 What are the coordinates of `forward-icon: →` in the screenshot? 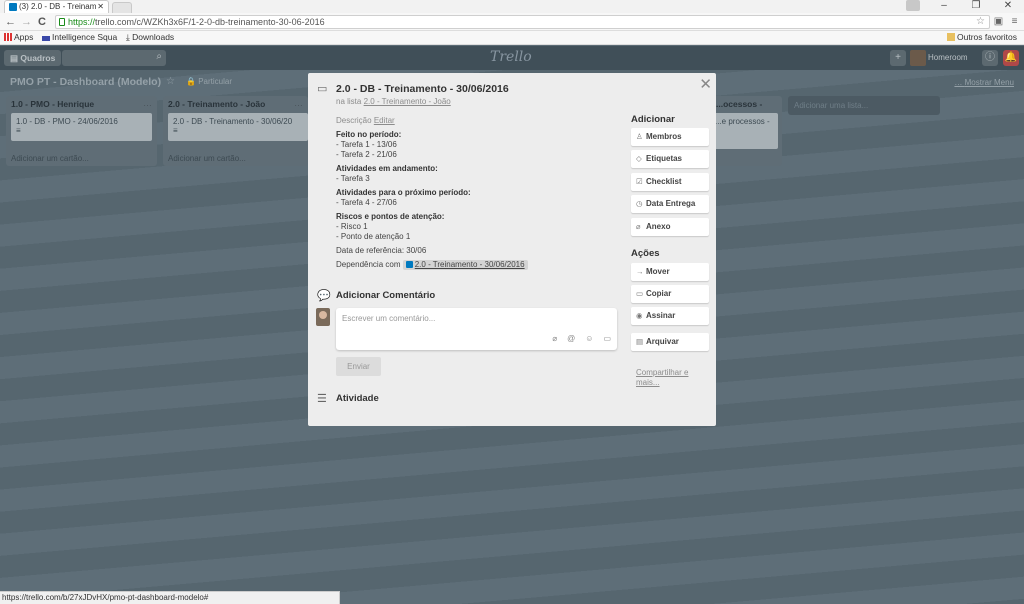 It's located at (26, 22).